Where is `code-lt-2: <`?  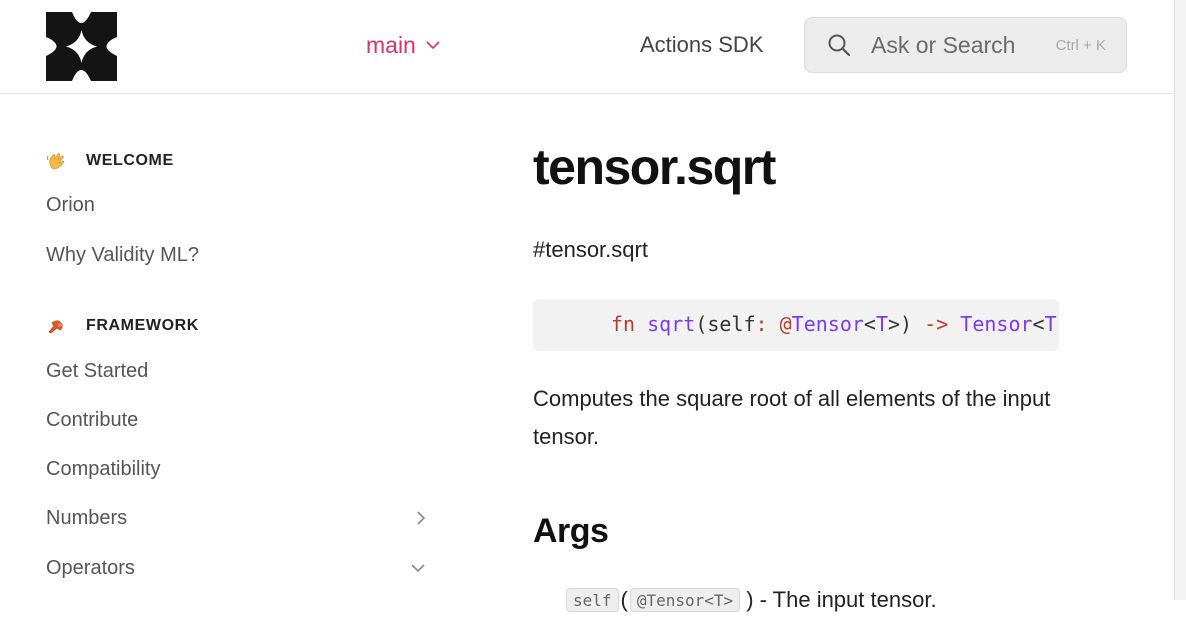 code-lt-2: < is located at coordinates (1038, 324).